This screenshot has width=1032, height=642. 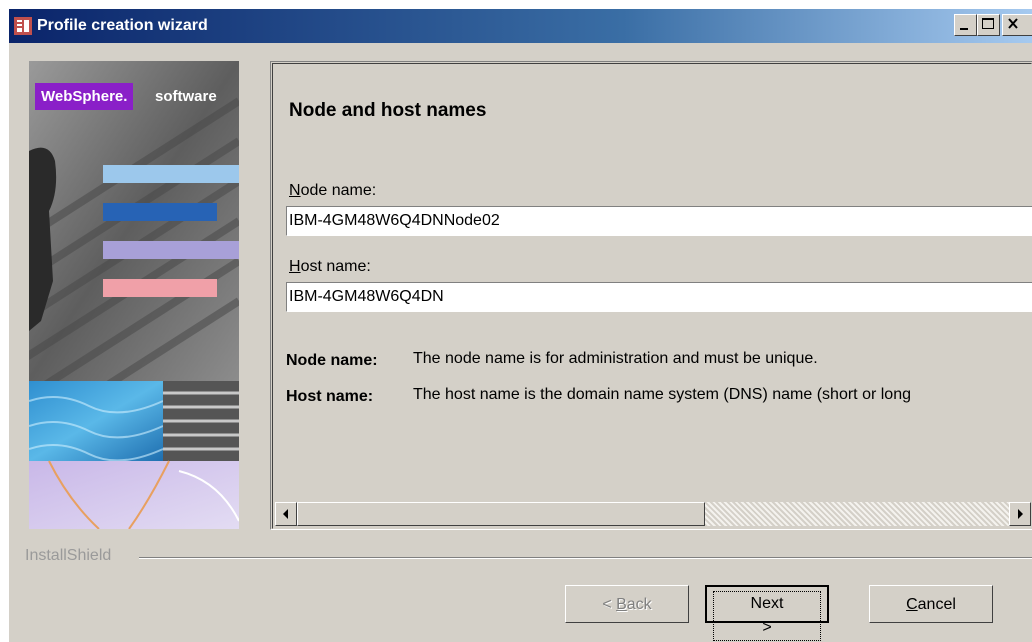 I want to click on installshield-label: InstallShield, so click(x=71, y=556).